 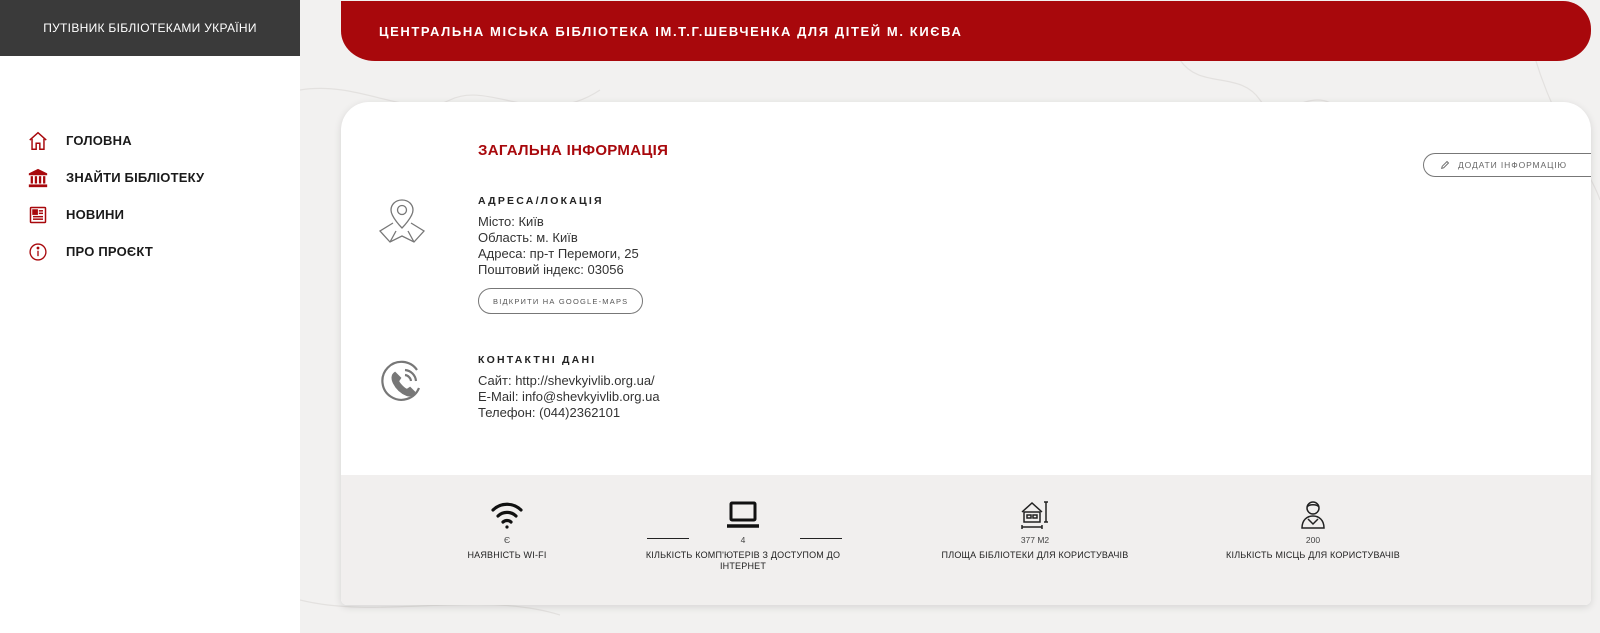 What do you see at coordinates (558, 253) in the screenshot?
I see `address-street: Адреса: пр-т Перемоги, 25` at bounding box center [558, 253].